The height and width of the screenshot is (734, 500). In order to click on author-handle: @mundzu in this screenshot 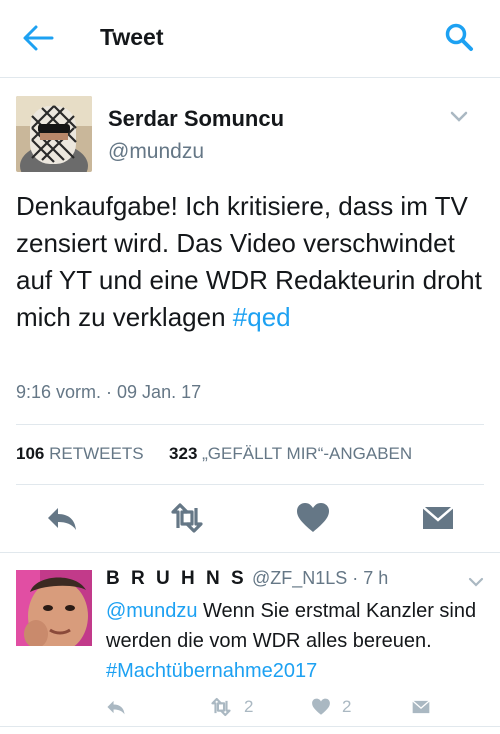, I will do `click(156, 152)`.